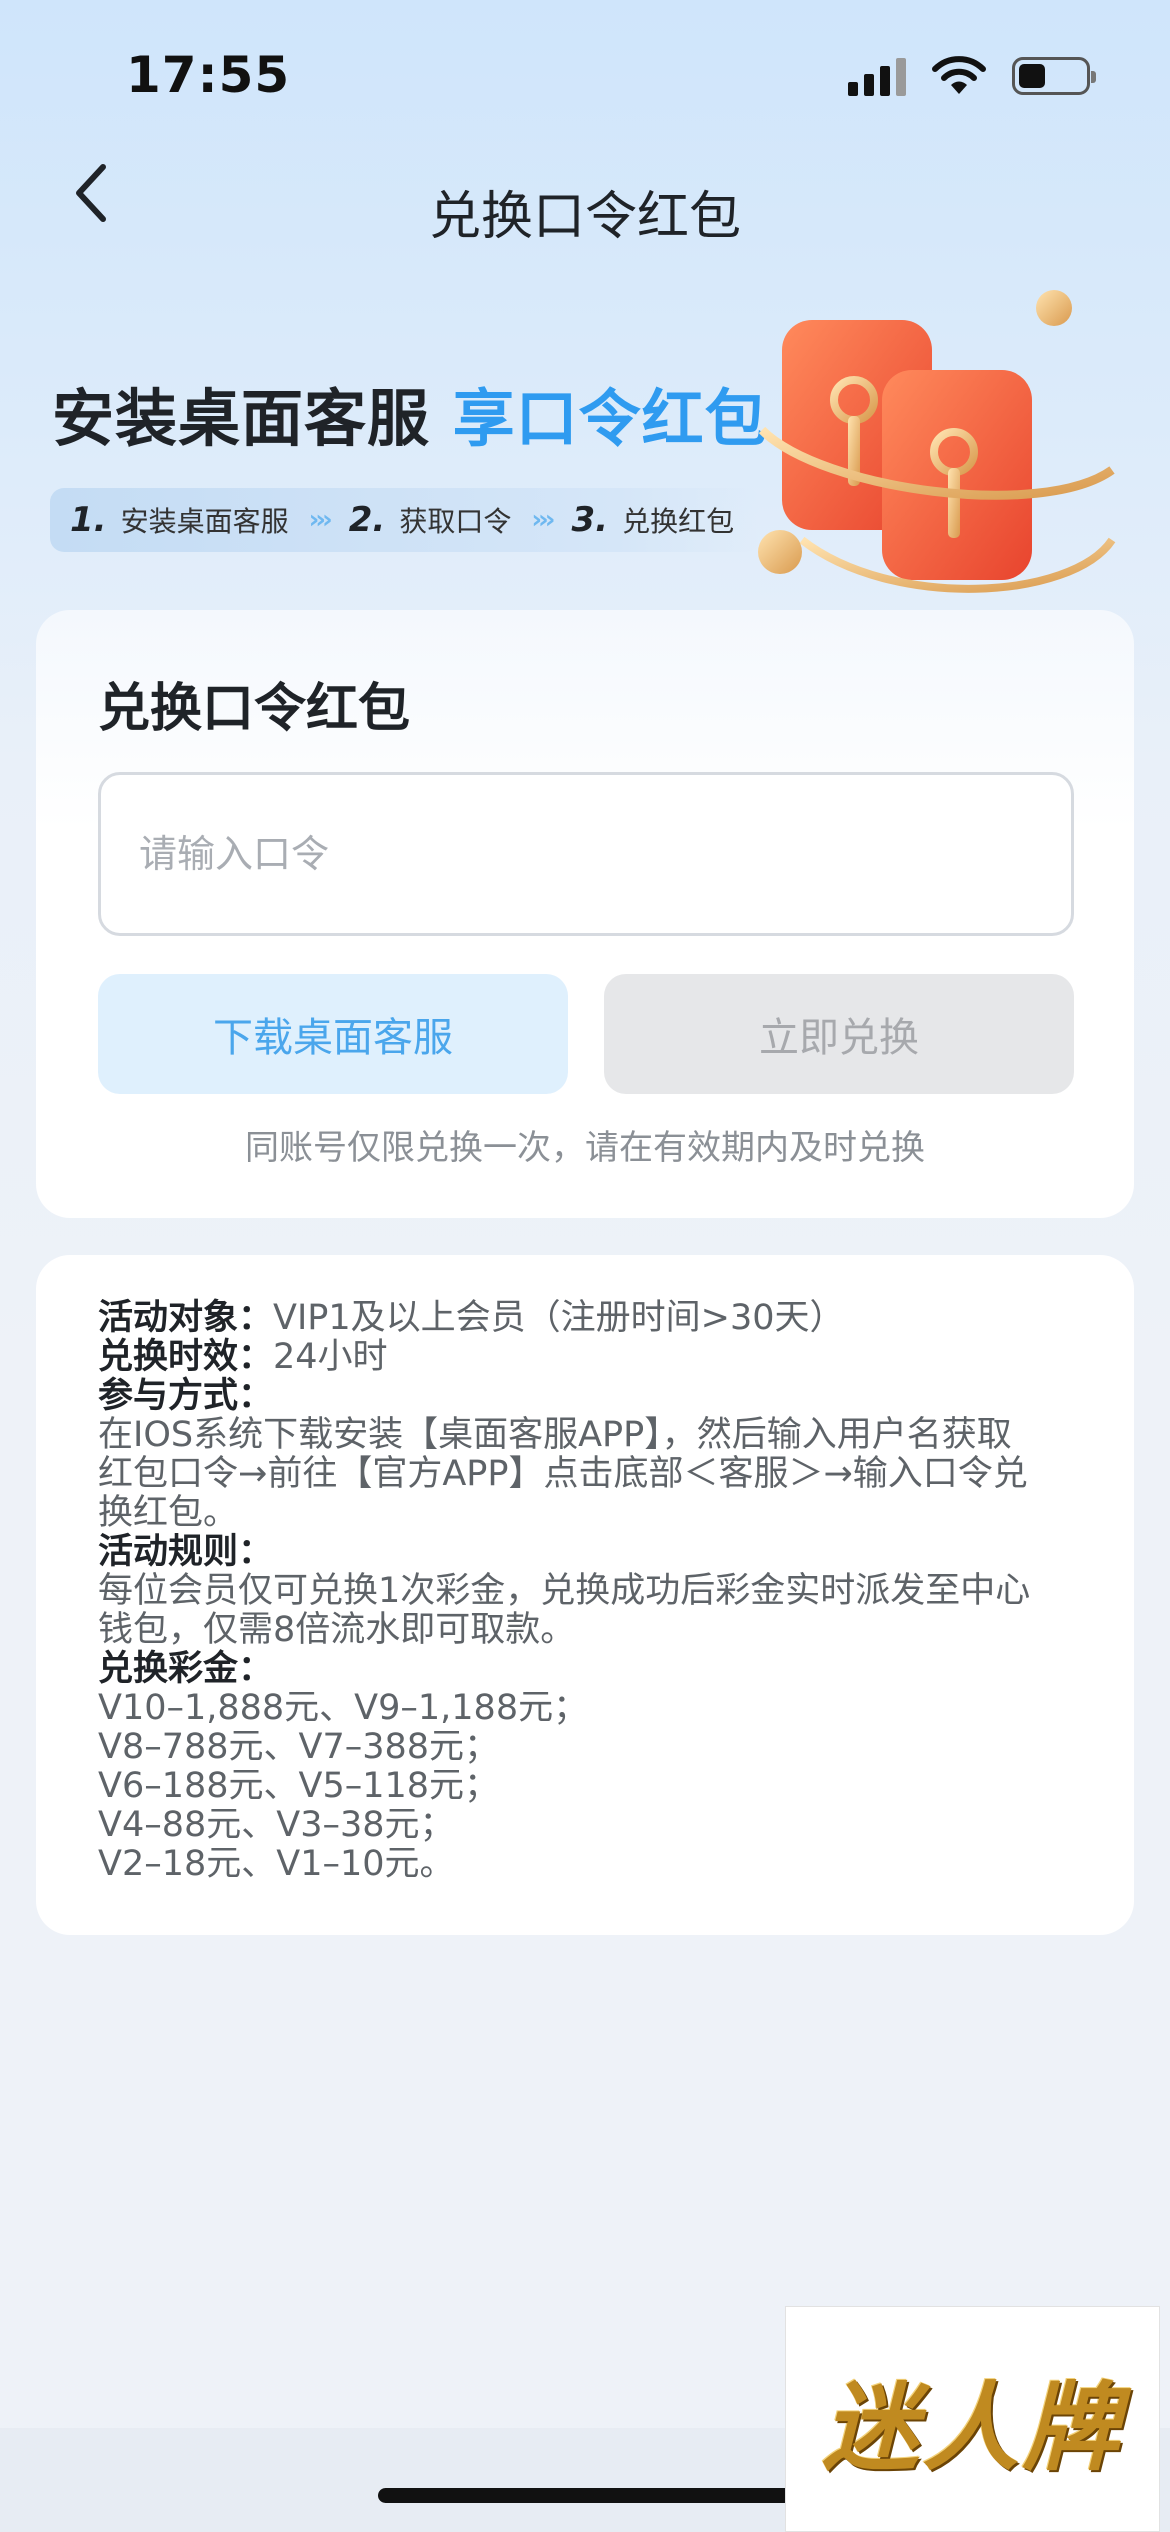 Image resolution: width=1170 pixels, height=2532 pixels. I want to click on rule-method-line: 换红包。, so click(168, 1513).